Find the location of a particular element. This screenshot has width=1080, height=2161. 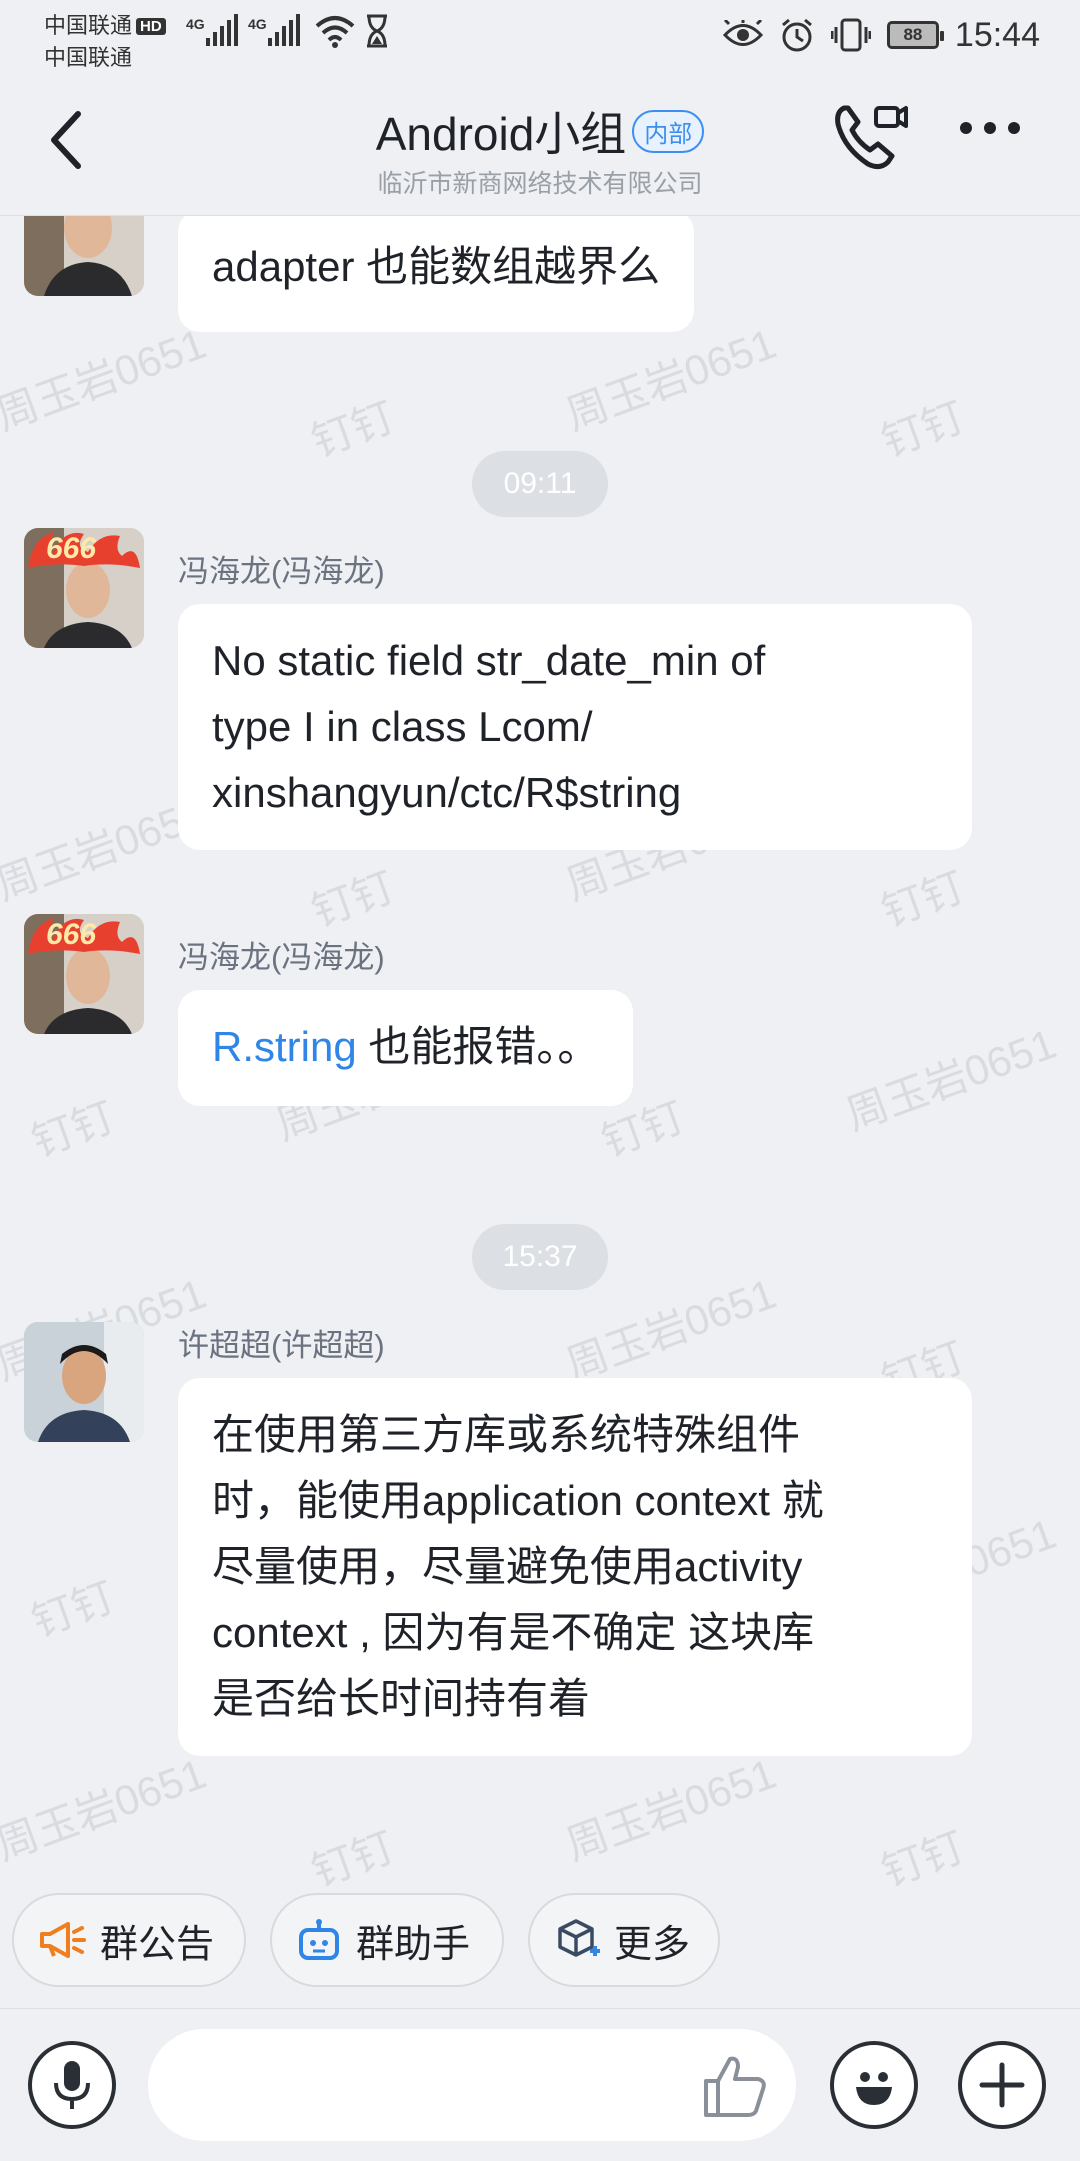

more-actions-button: 更多 is located at coordinates (624, 1940).